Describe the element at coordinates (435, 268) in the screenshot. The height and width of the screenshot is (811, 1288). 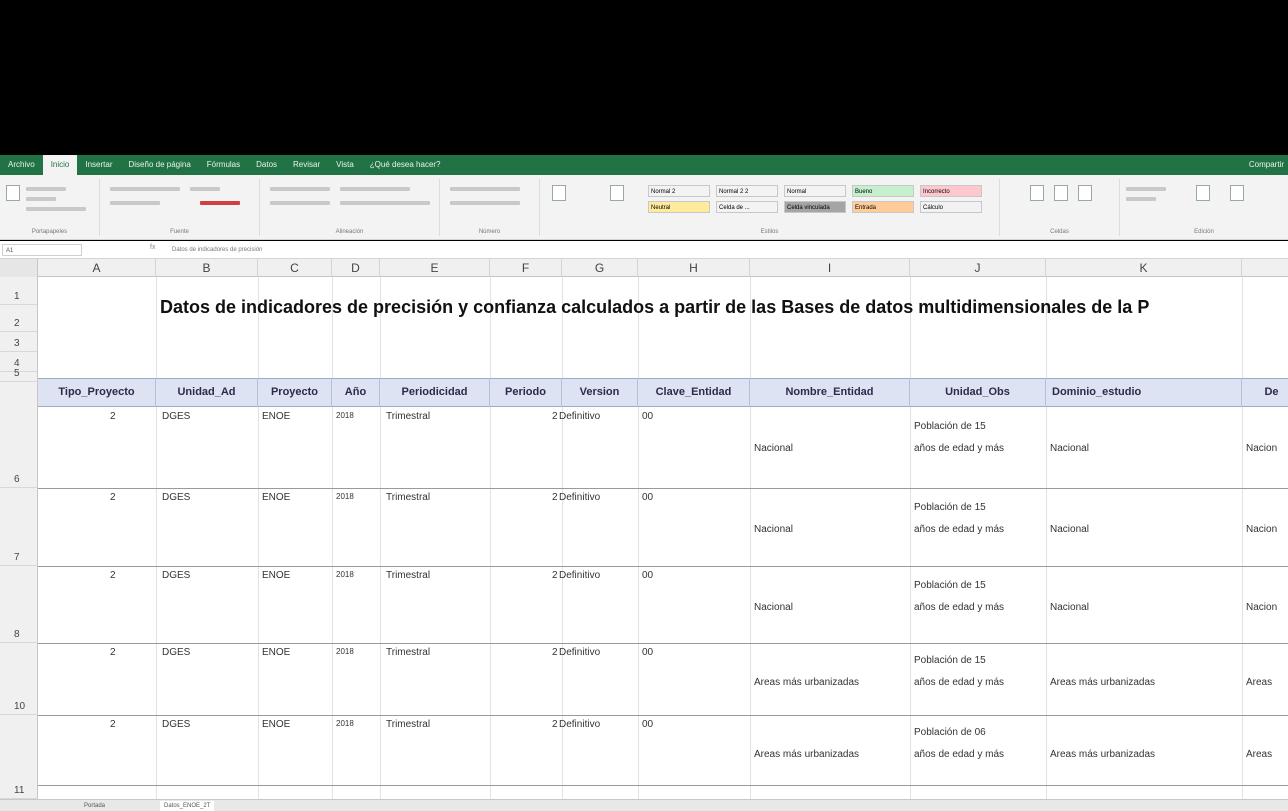
I see `column-header-e: E` at that location.